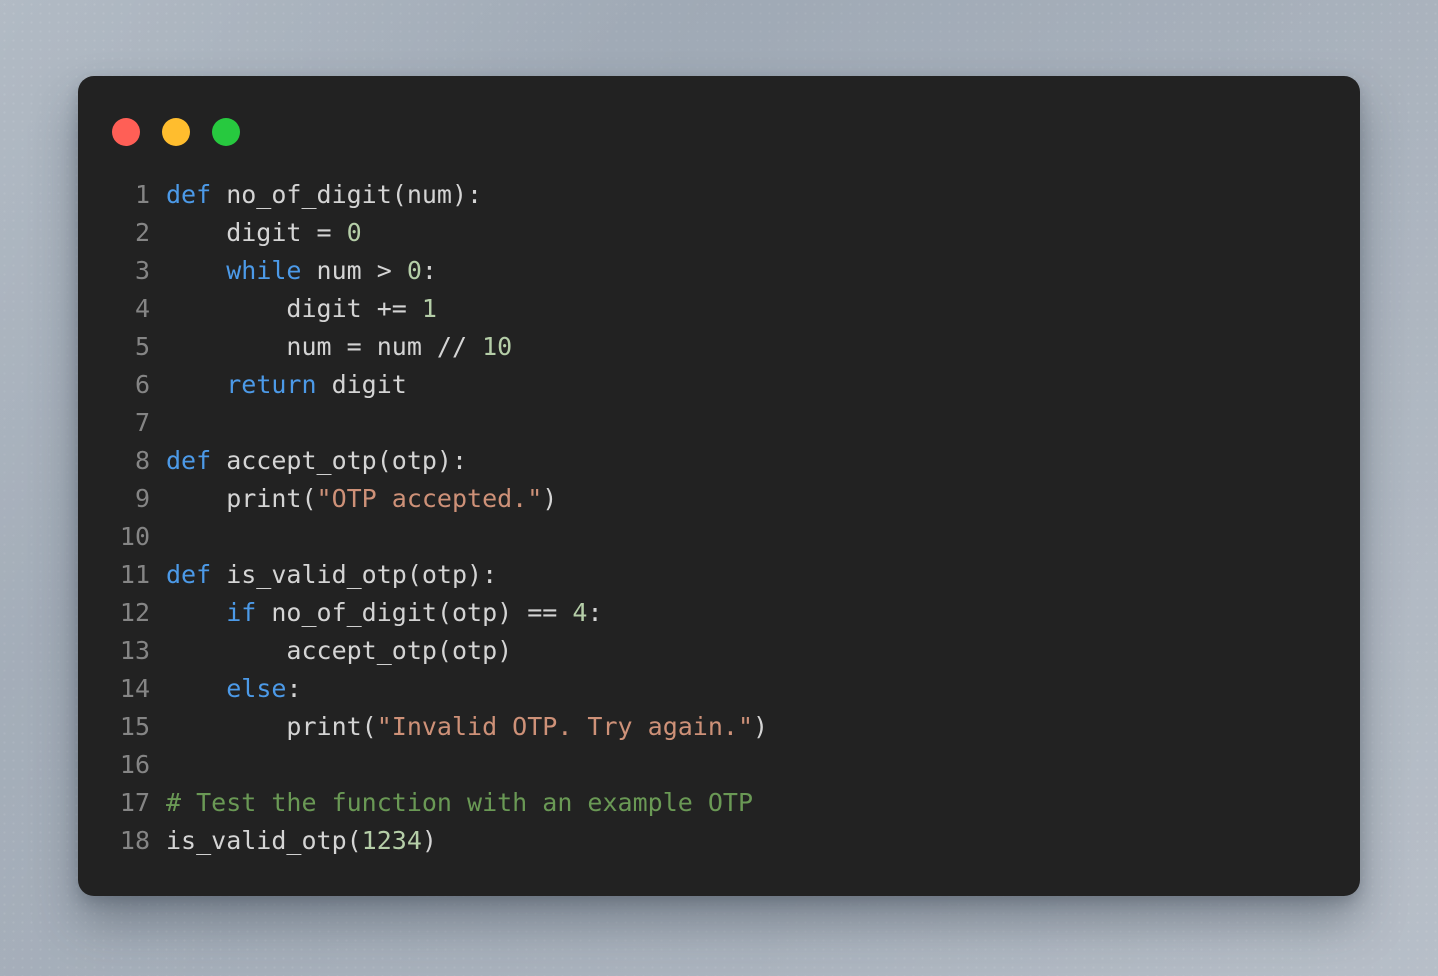 This screenshot has height=976, width=1438. What do you see at coordinates (763, 461) in the screenshot?
I see `line-content: def accept_otp(otp):` at bounding box center [763, 461].